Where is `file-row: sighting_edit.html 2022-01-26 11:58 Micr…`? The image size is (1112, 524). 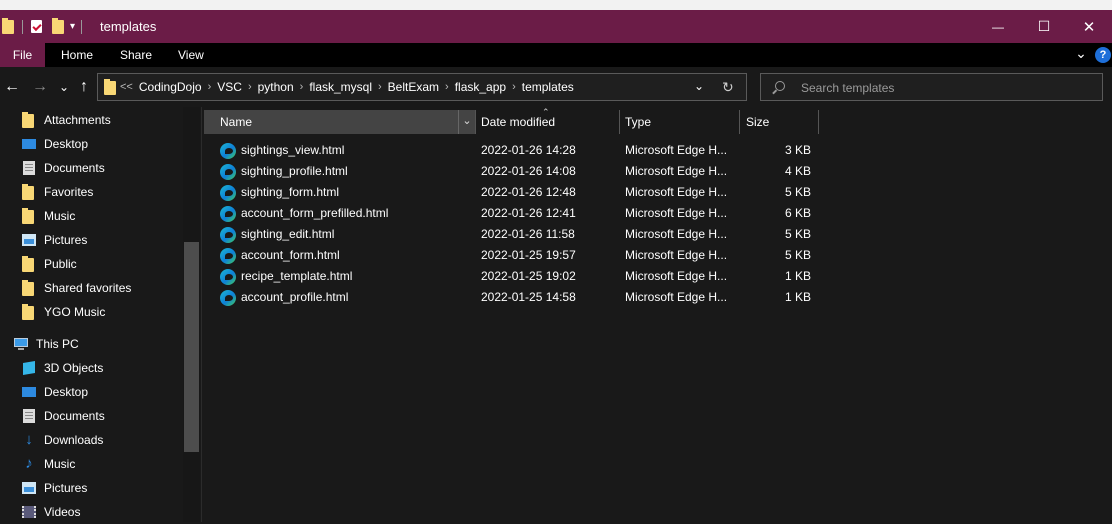
file-row: sighting_edit.html 2022-01-26 11:58 Micr… is located at coordinates (657, 234).